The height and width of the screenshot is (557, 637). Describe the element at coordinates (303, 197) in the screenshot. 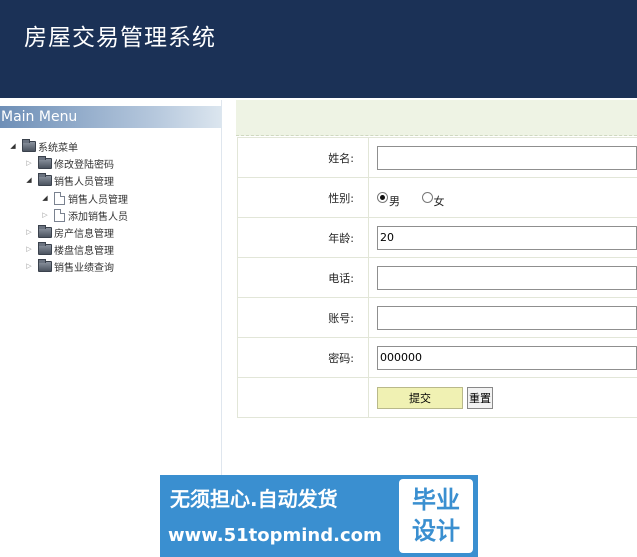

I see `gender-label: 性别:` at that location.